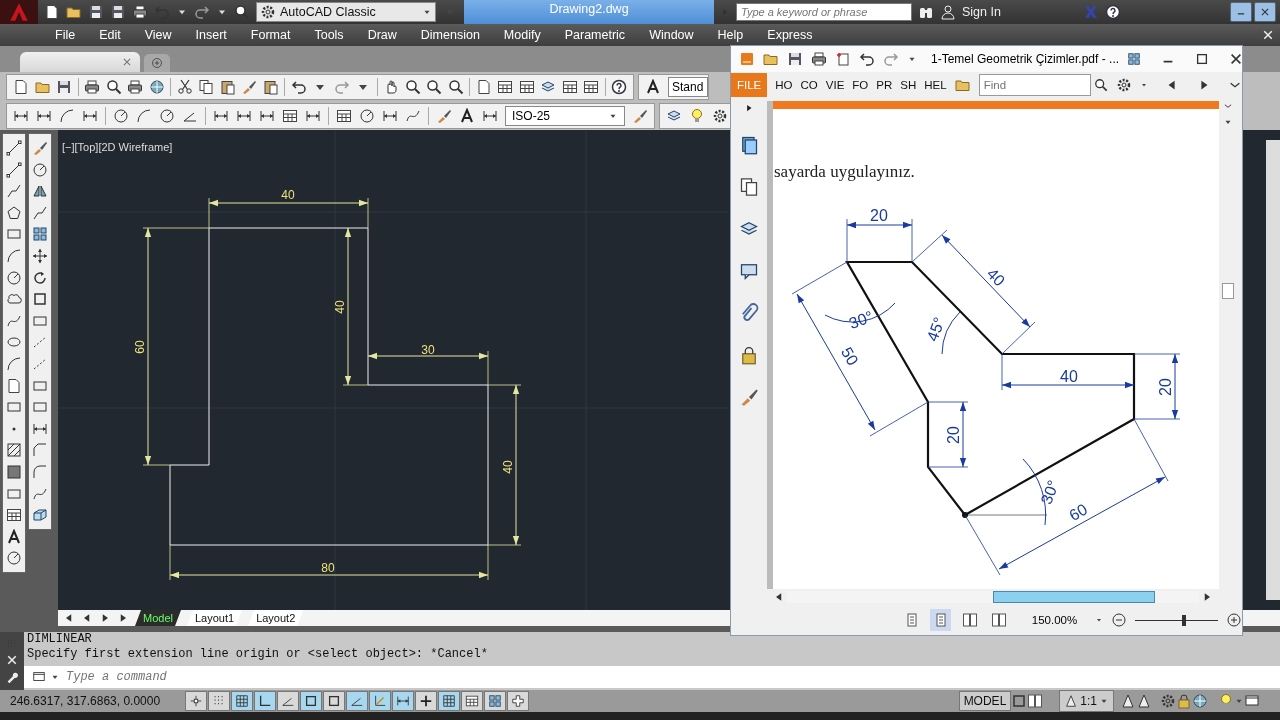  What do you see at coordinates (40, 450) in the screenshot?
I see `chamfer-icon` at bounding box center [40, 450].